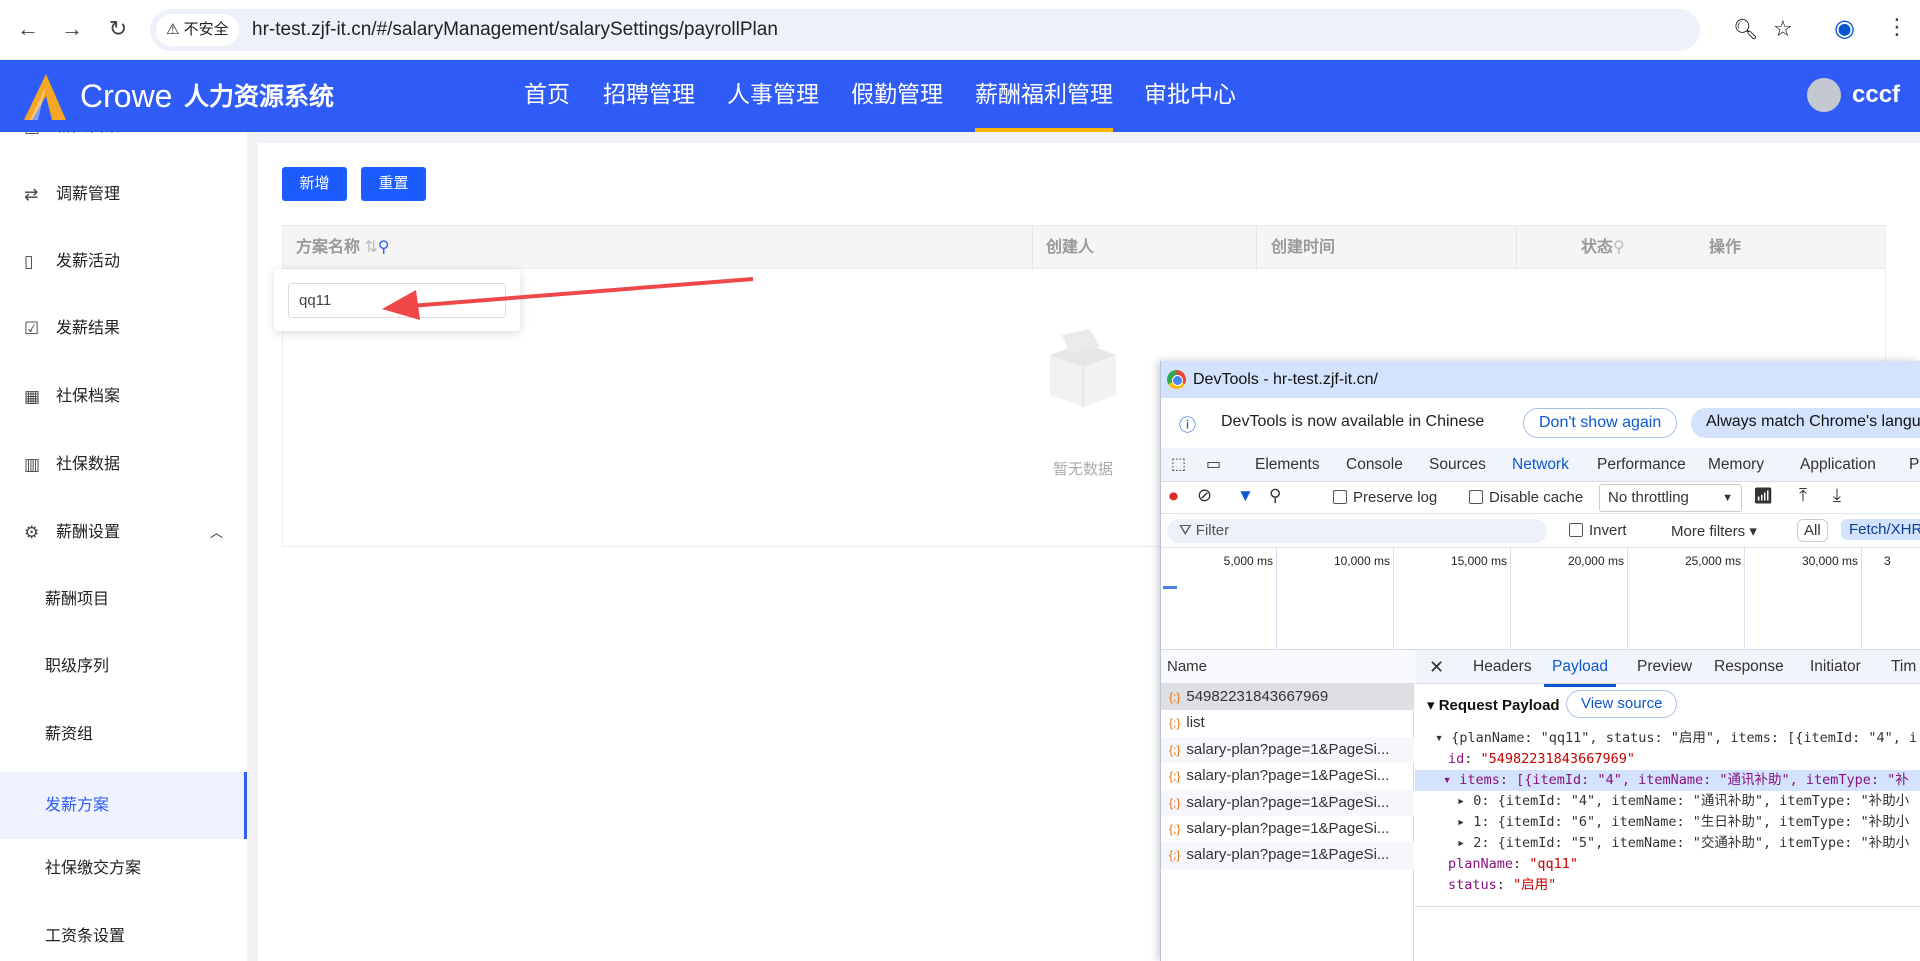 This screenshot has width=1920, height=961. Describe the element at coordinates (1178, 464) in the screenshot. I see `inspect-element-icon: ⬚` at that location.